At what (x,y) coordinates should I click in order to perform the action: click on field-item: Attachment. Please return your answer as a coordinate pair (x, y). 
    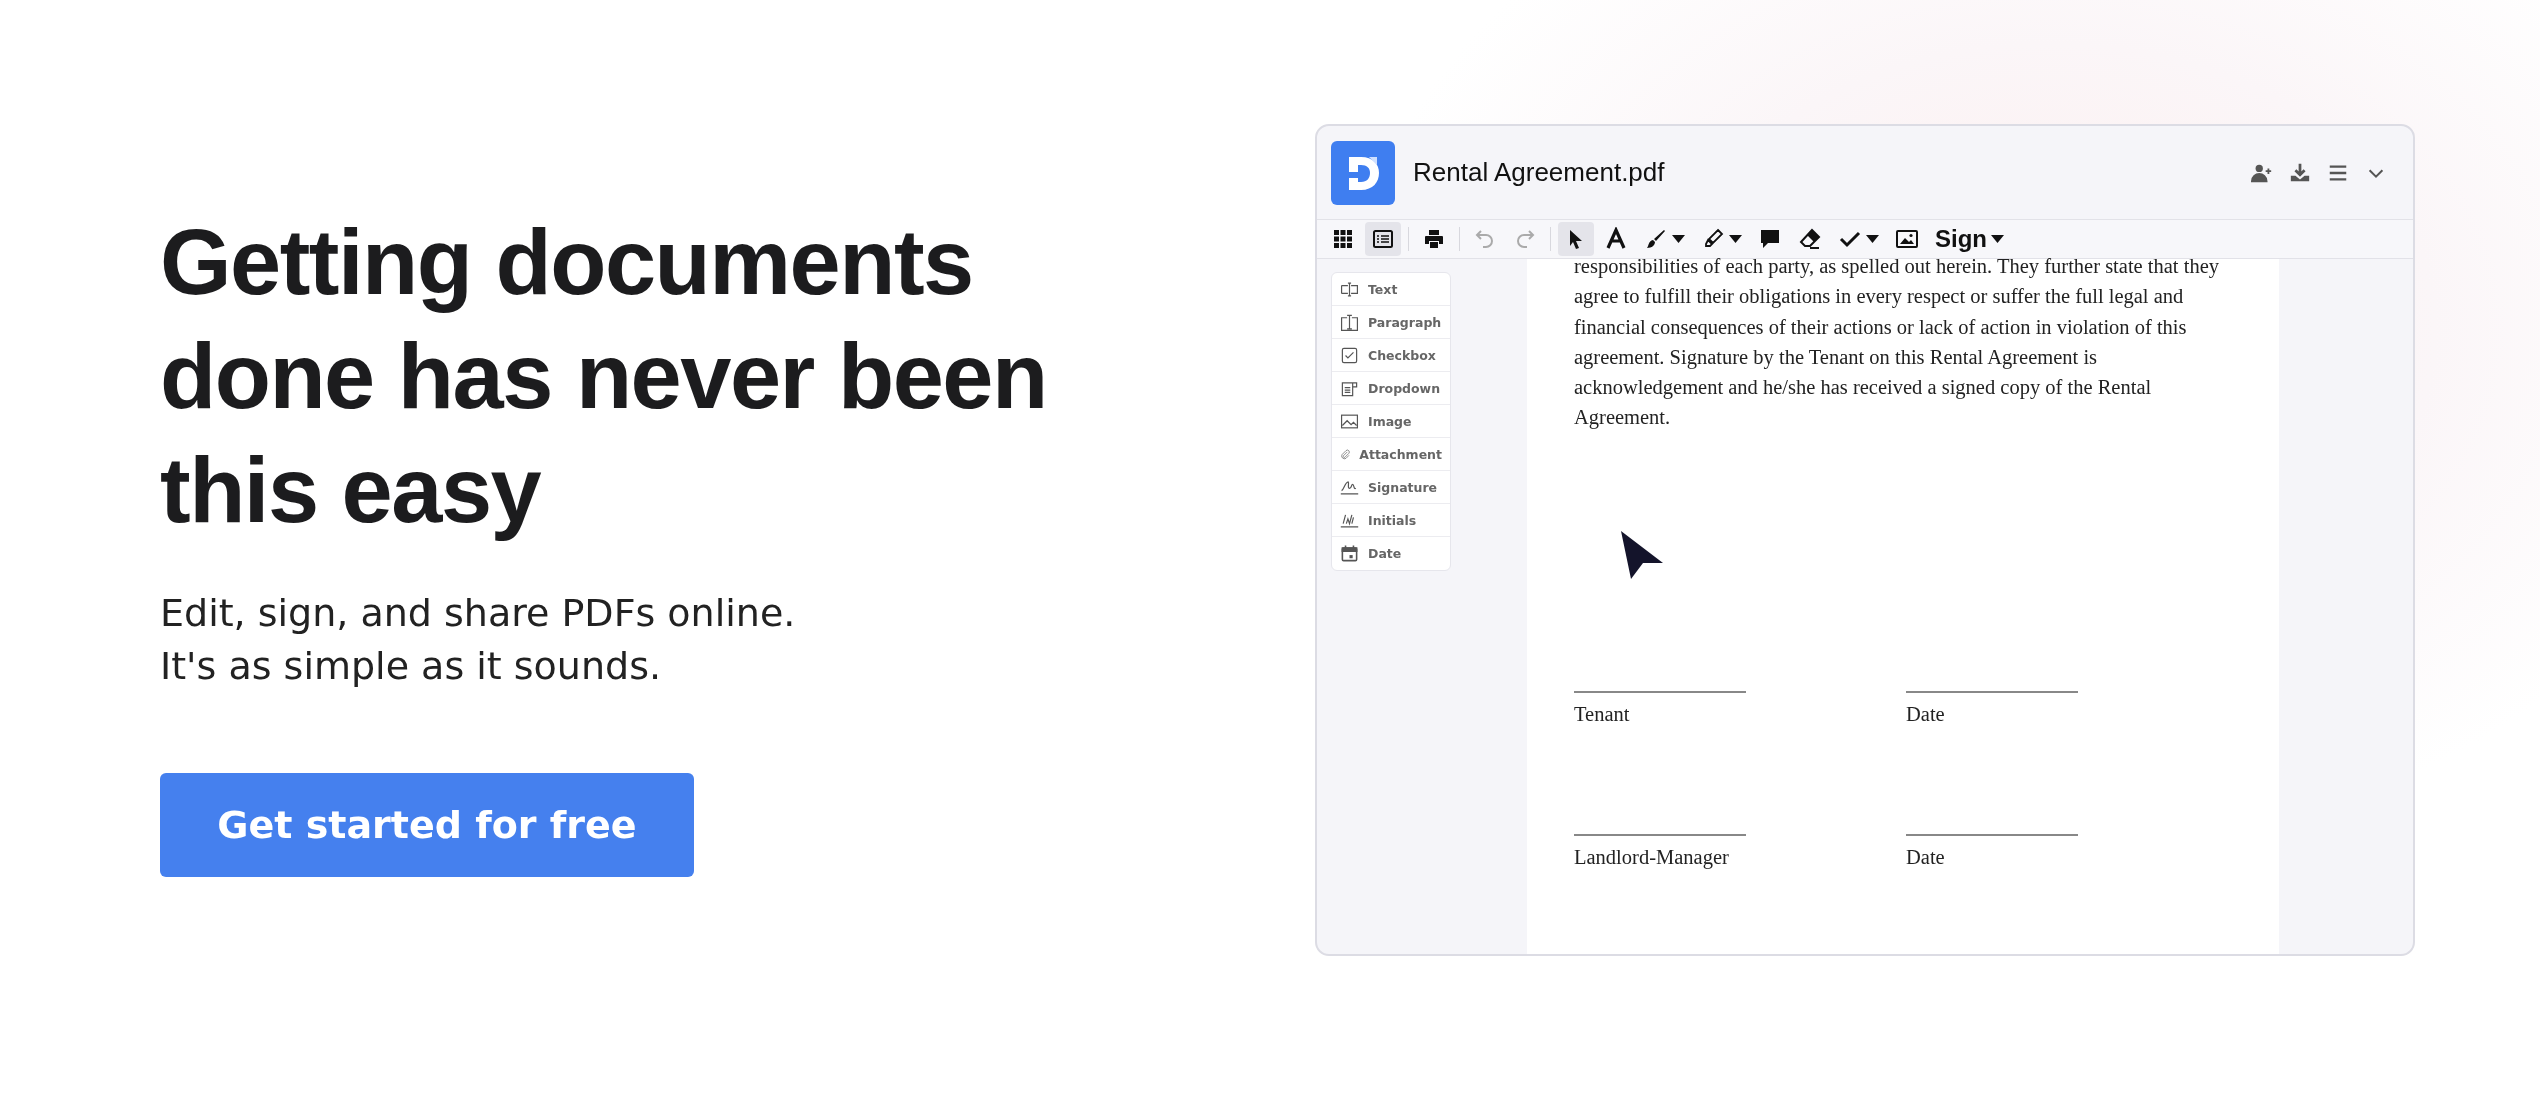
    Looking at the image, I should click on (1391, 454).